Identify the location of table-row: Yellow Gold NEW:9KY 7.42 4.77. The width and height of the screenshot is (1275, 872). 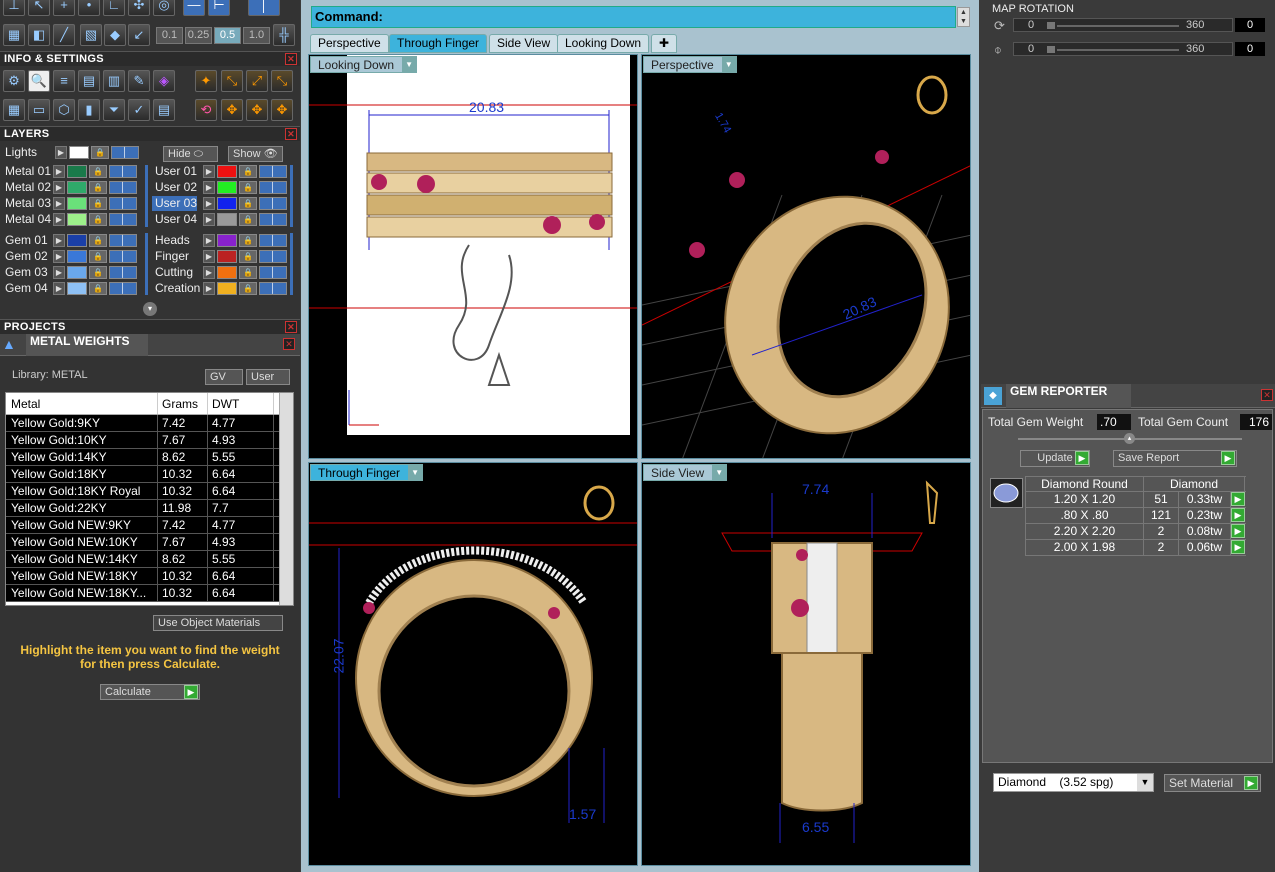
(149, 525).